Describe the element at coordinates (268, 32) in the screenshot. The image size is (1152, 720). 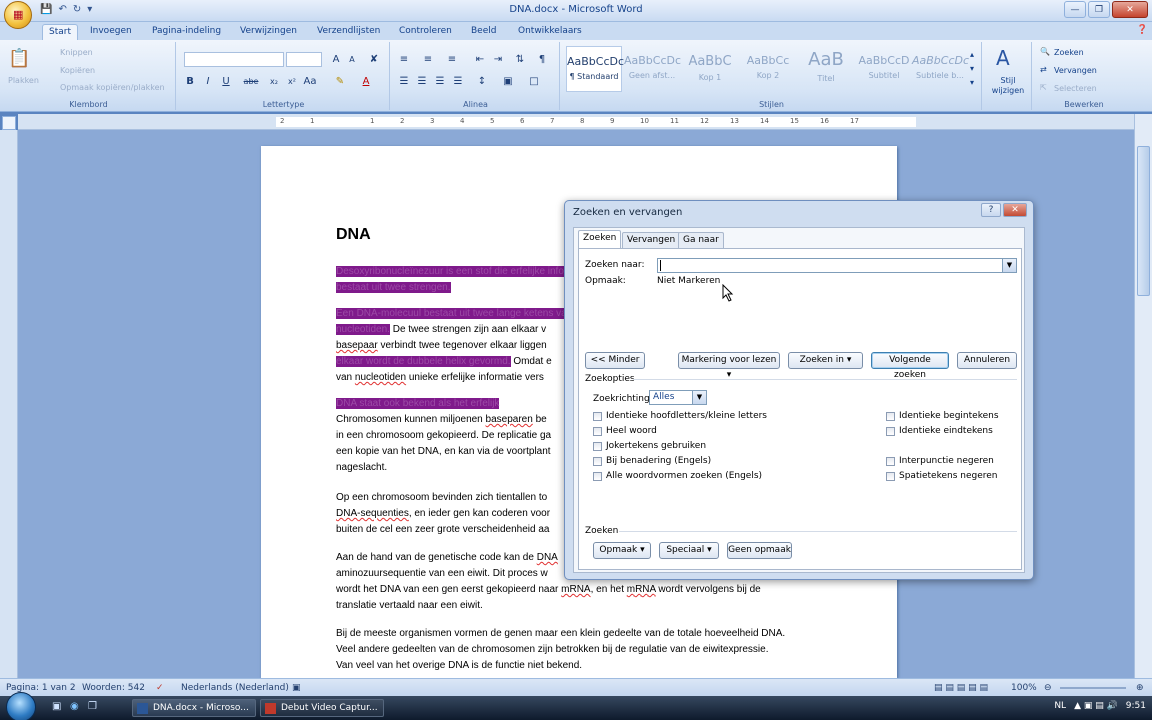
I see `tab-verwijzingen: Verwijzingen` at that location.